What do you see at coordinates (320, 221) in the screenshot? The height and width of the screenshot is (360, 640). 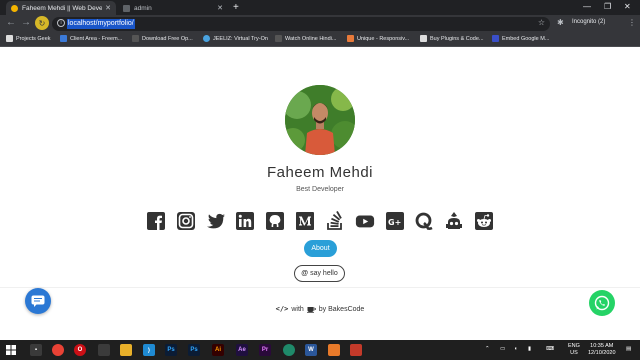 I see `social-links: G+` at bounding box center [320, 221].